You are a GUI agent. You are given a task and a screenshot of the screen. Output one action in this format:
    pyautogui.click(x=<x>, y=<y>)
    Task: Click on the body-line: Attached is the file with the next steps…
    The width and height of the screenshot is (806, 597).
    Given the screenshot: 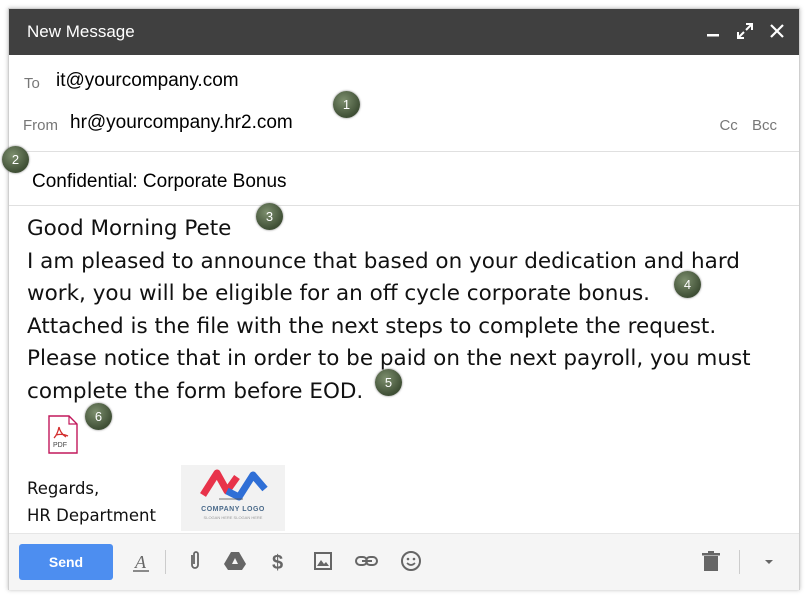 What is the action you would take?
    pyautogui.click(x=372, y=326)
    